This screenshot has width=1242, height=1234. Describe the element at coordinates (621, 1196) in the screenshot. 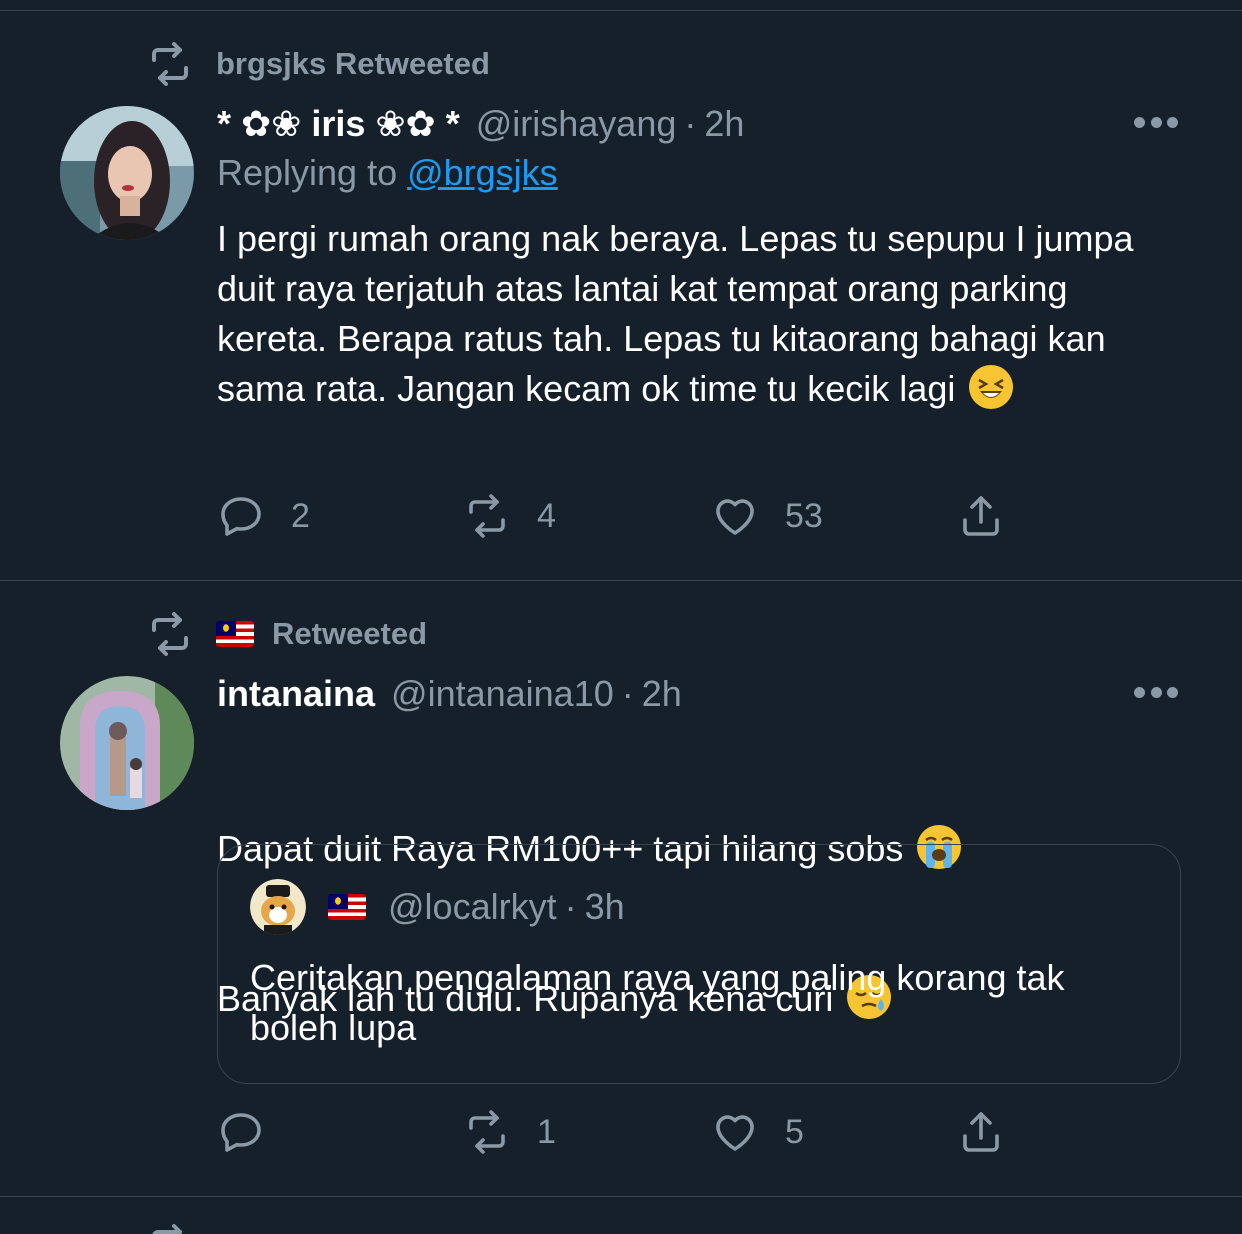

I see `tweet-divider` at that location.